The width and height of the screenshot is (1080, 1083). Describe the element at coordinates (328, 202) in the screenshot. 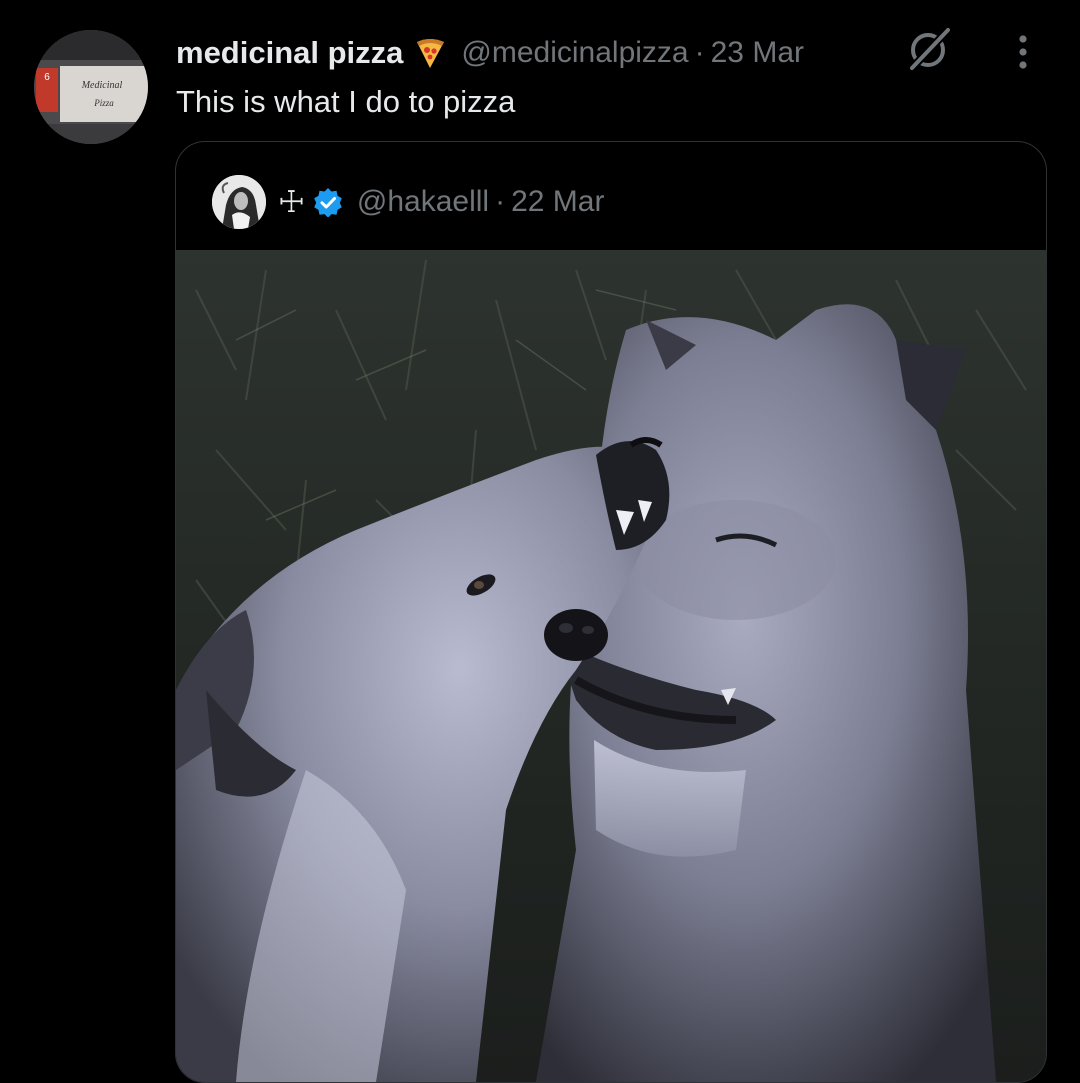

I see `verified-badge-icon` at that location.